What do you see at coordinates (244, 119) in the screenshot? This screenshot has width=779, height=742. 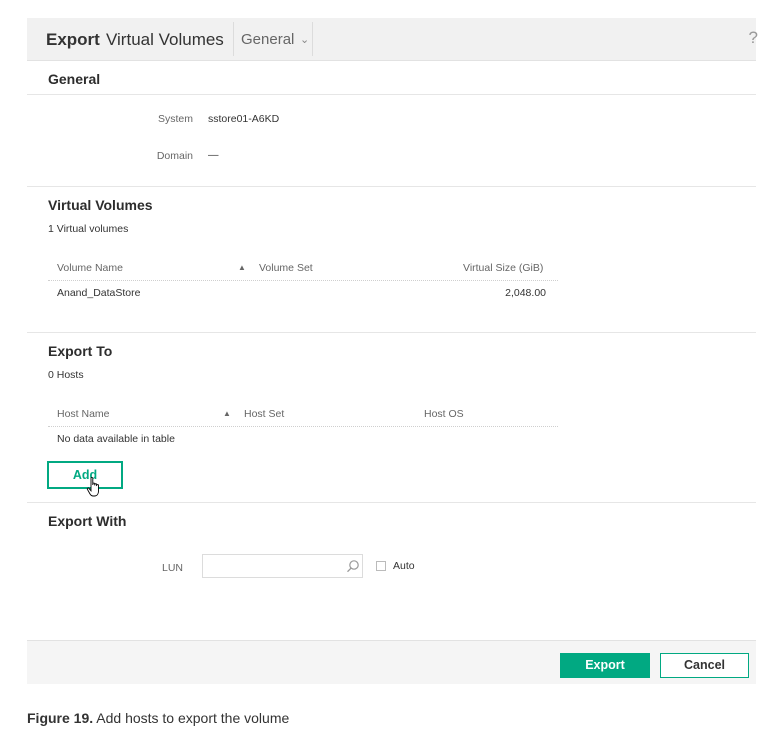 I see `system-value: sstore01-A6KD` at bounding box center [244, 119].